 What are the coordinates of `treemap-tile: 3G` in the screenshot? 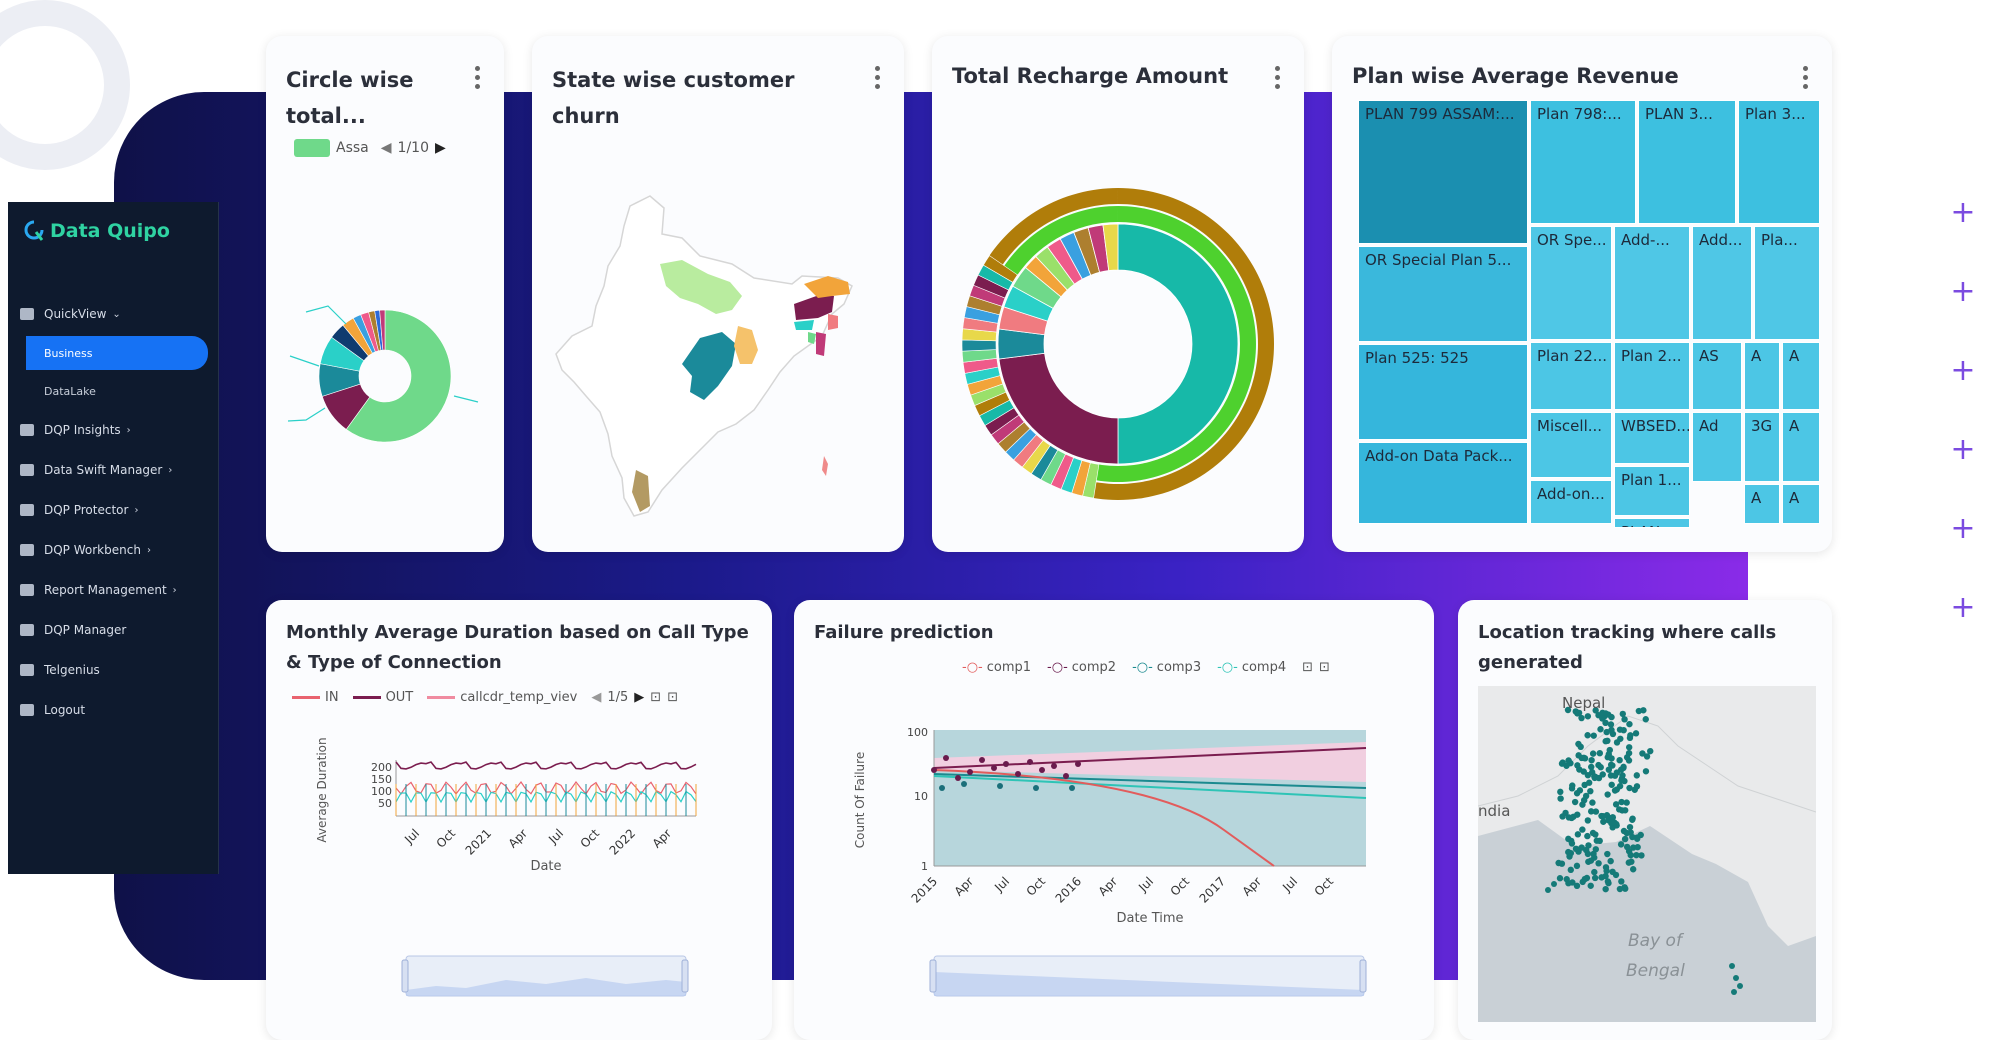 It's located at (1762, 447).